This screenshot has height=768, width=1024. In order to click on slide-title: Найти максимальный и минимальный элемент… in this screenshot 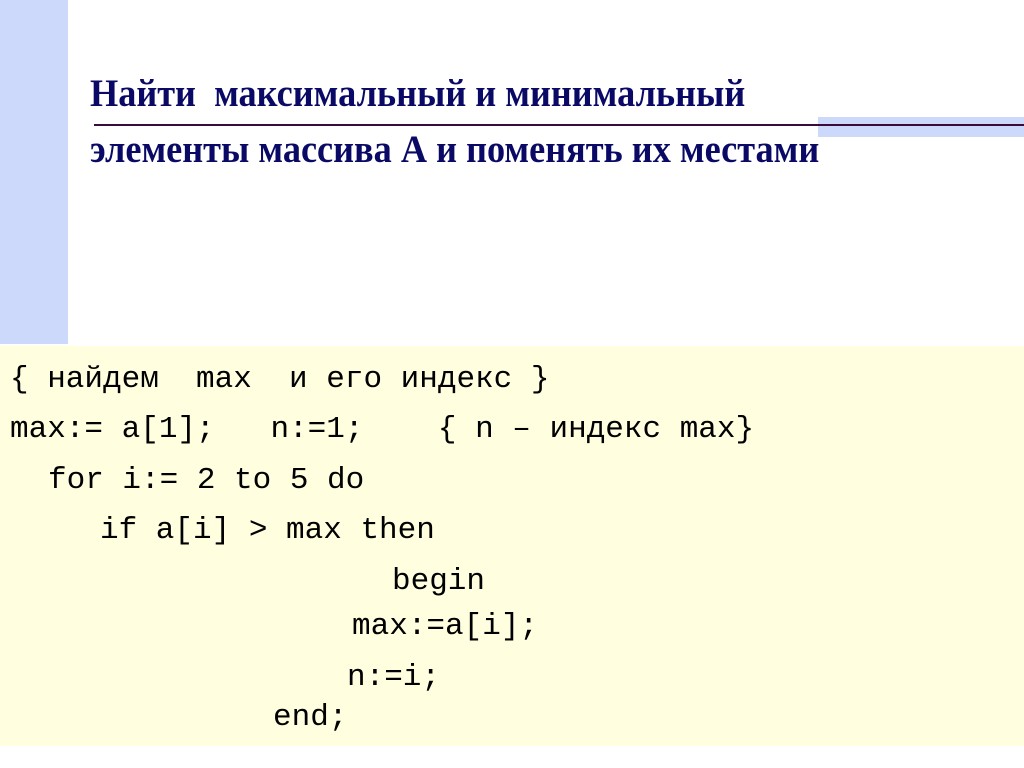, I will do `click(522, 122)`.